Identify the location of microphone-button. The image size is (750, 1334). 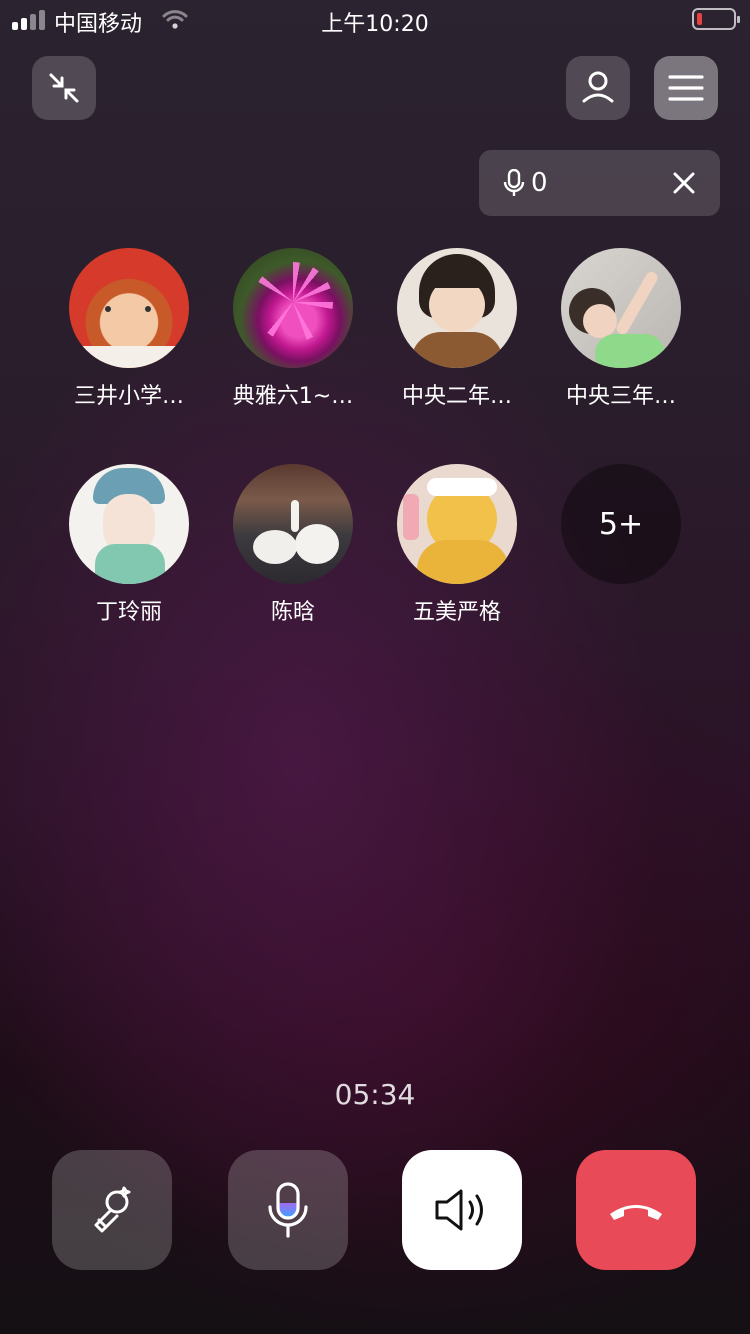
(288, 1210).